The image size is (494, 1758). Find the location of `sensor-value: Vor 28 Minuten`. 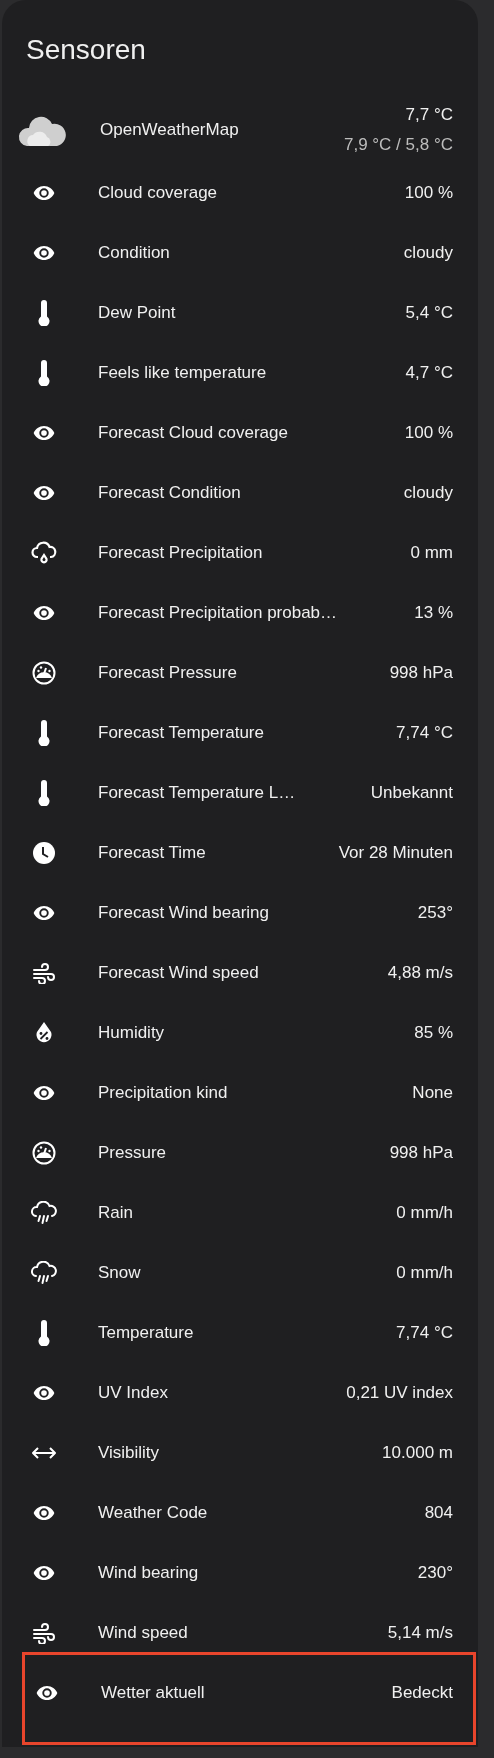

sensor-value: Vor 28 Minuten is located at coordinates (395, 853).